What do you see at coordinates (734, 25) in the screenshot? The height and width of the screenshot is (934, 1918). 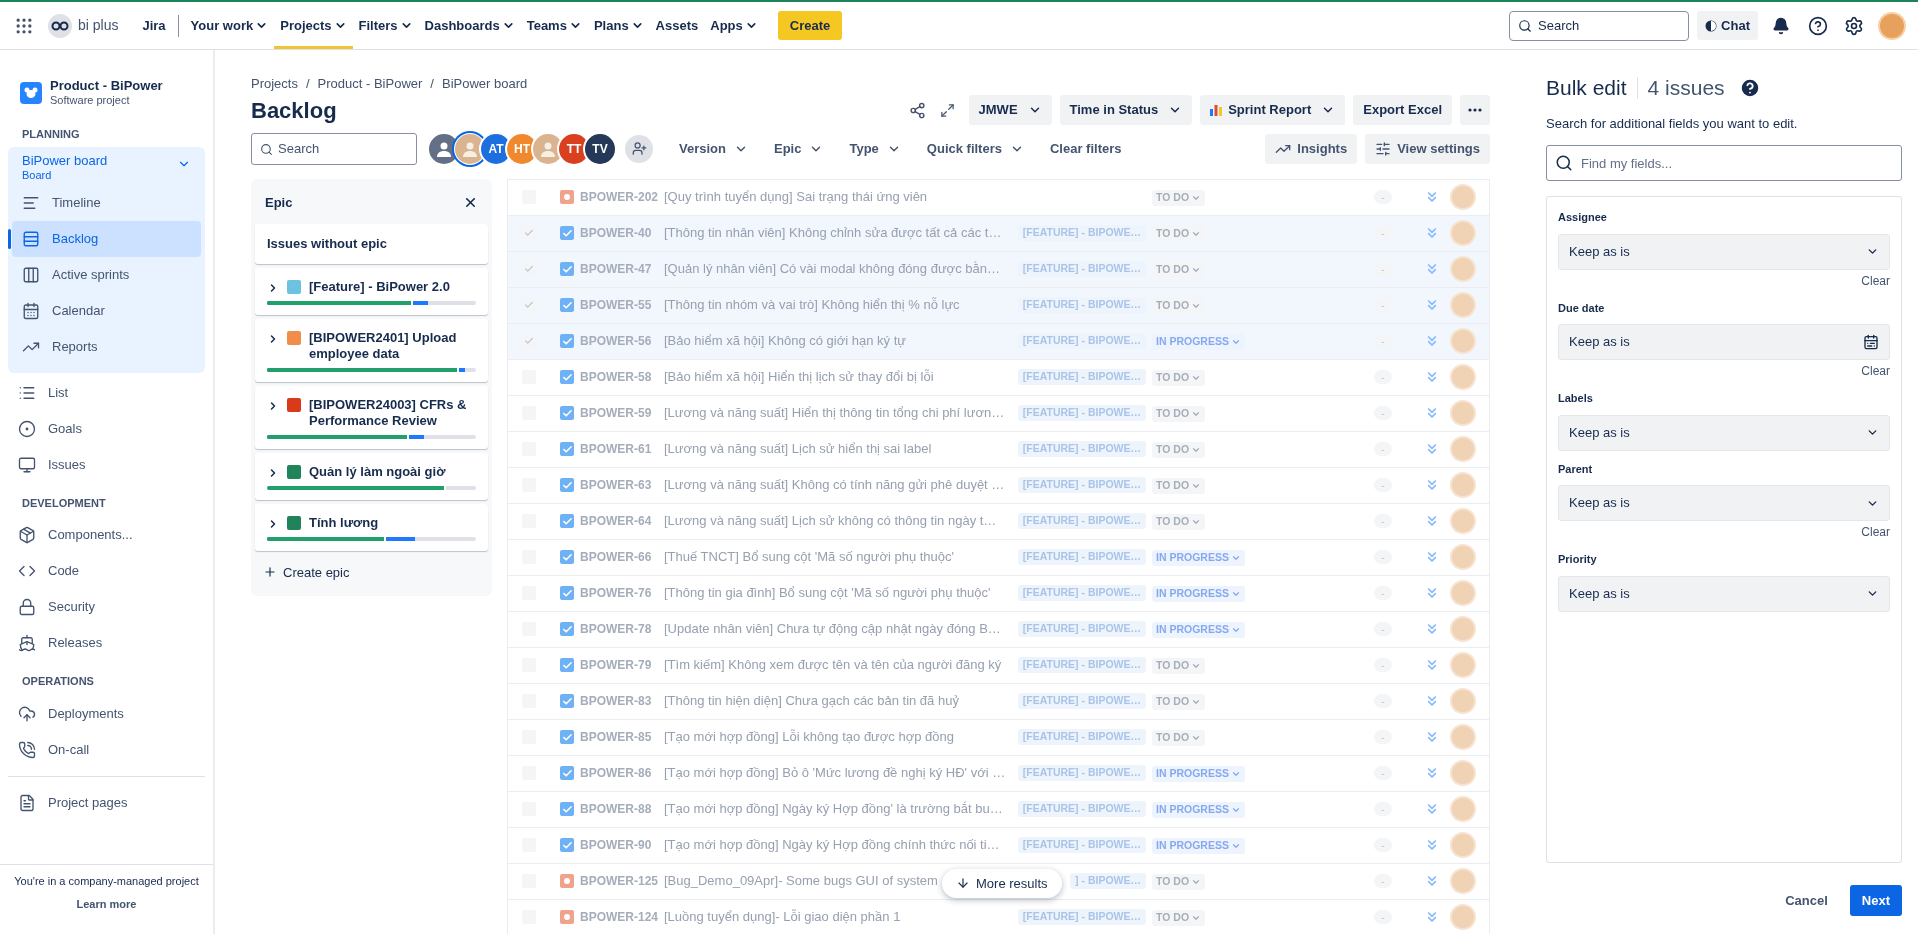 I see `nav-item: Apps` at bounding box center [734, 25].